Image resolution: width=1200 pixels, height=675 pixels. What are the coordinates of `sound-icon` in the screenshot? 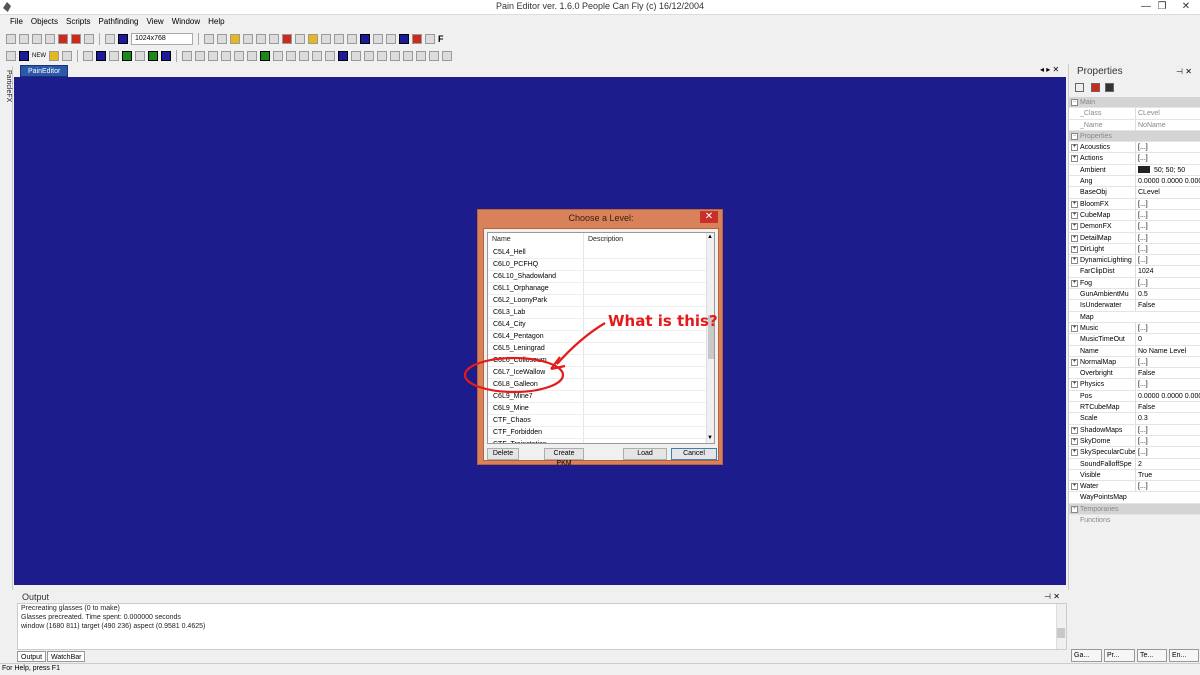 It's located at (261, 38).